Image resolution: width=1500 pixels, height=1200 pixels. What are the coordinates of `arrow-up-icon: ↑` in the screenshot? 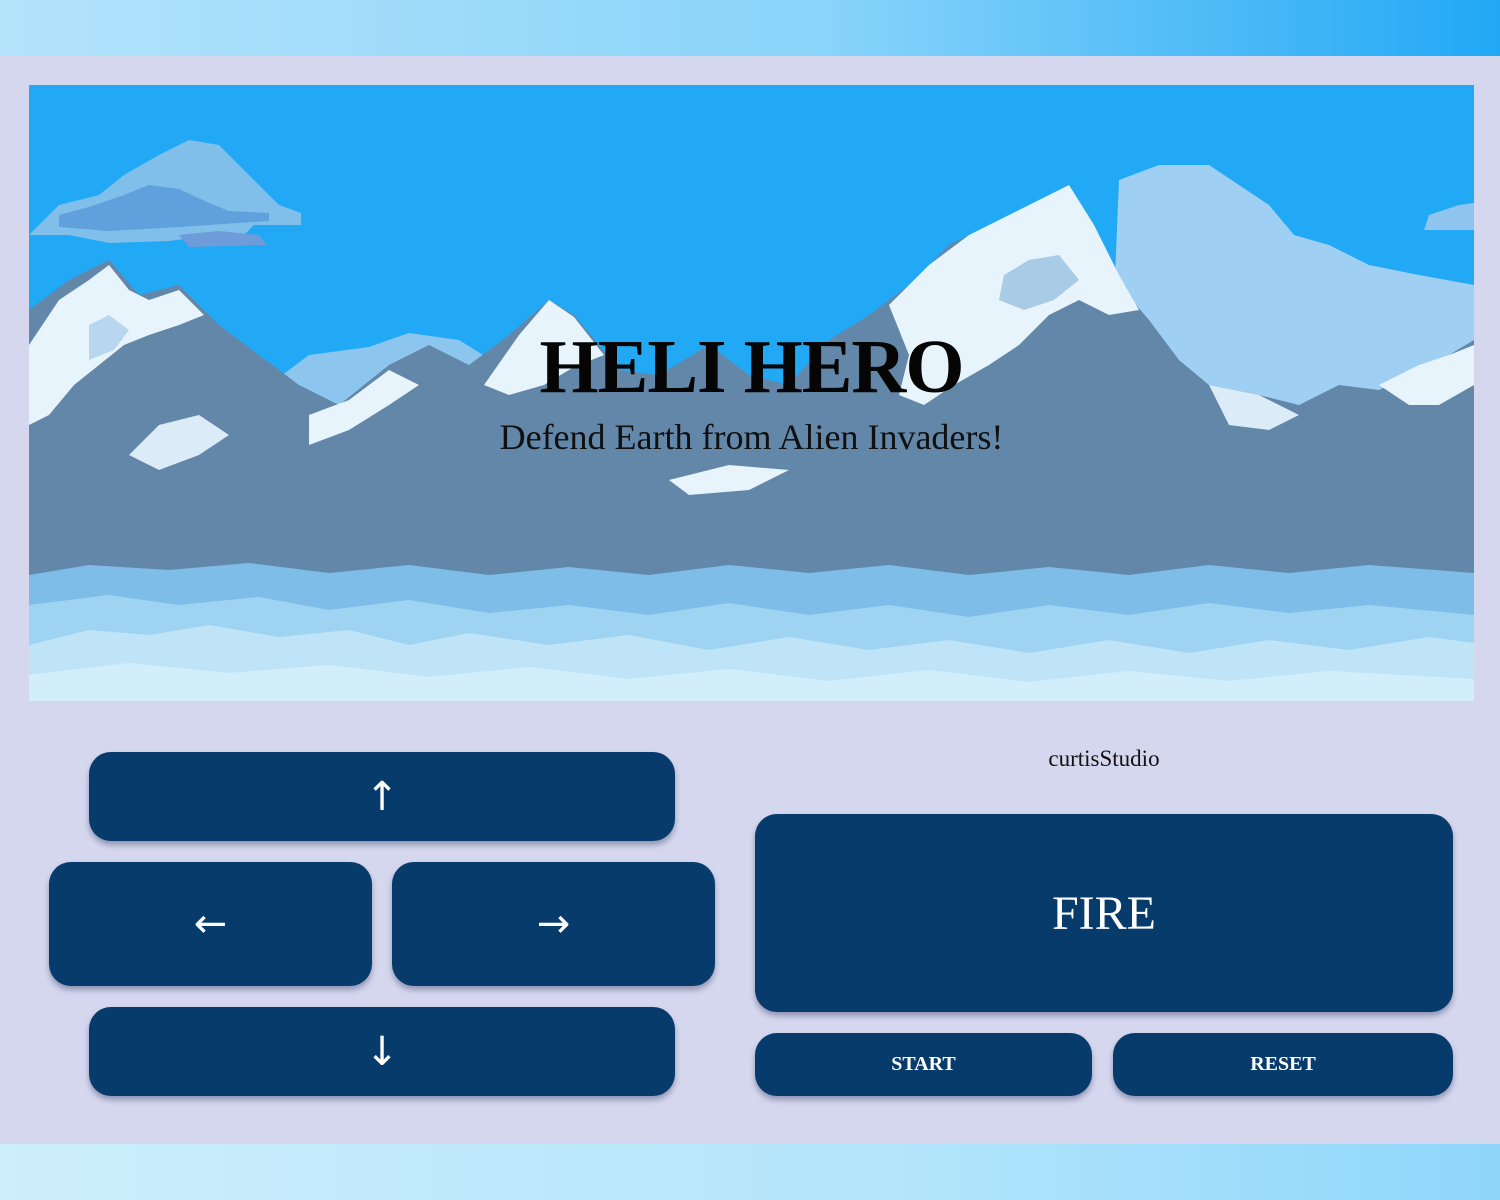 It's located at (382, 796).